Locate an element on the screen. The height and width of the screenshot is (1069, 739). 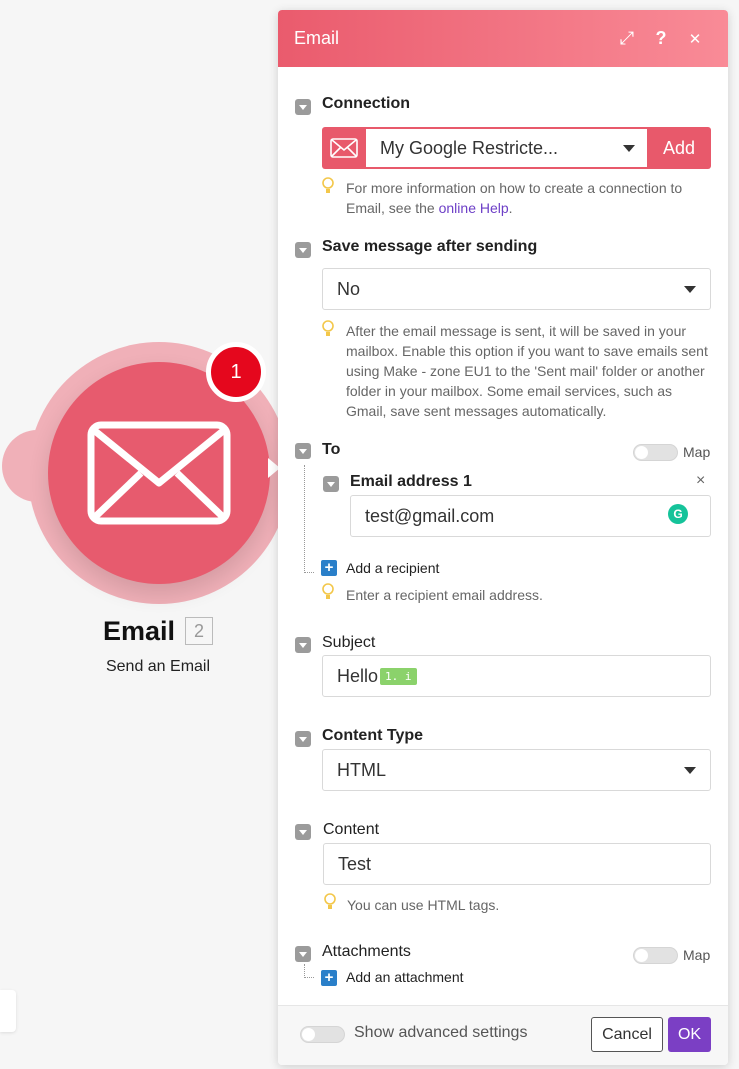
expand-icon: ⤢ is located at coordinates (627, 38).